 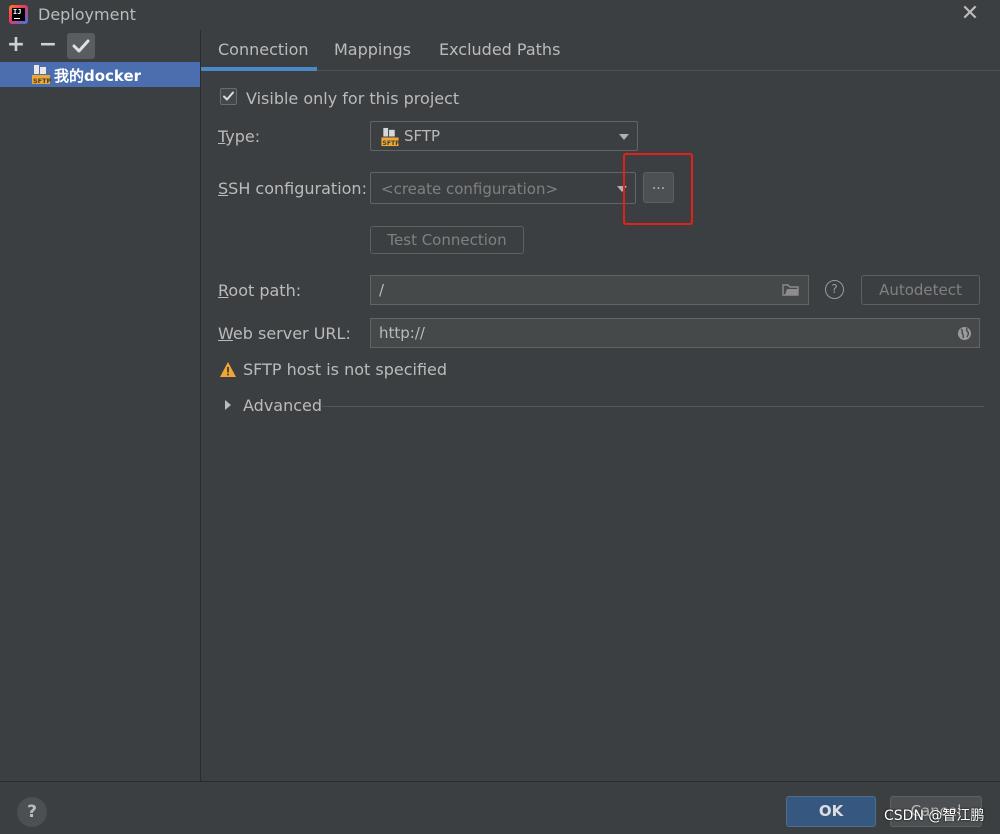 What do you see at coordinates (87, 14) in the screenshot?
I see `window-title: Deployment` at bounding box center [87, 14].